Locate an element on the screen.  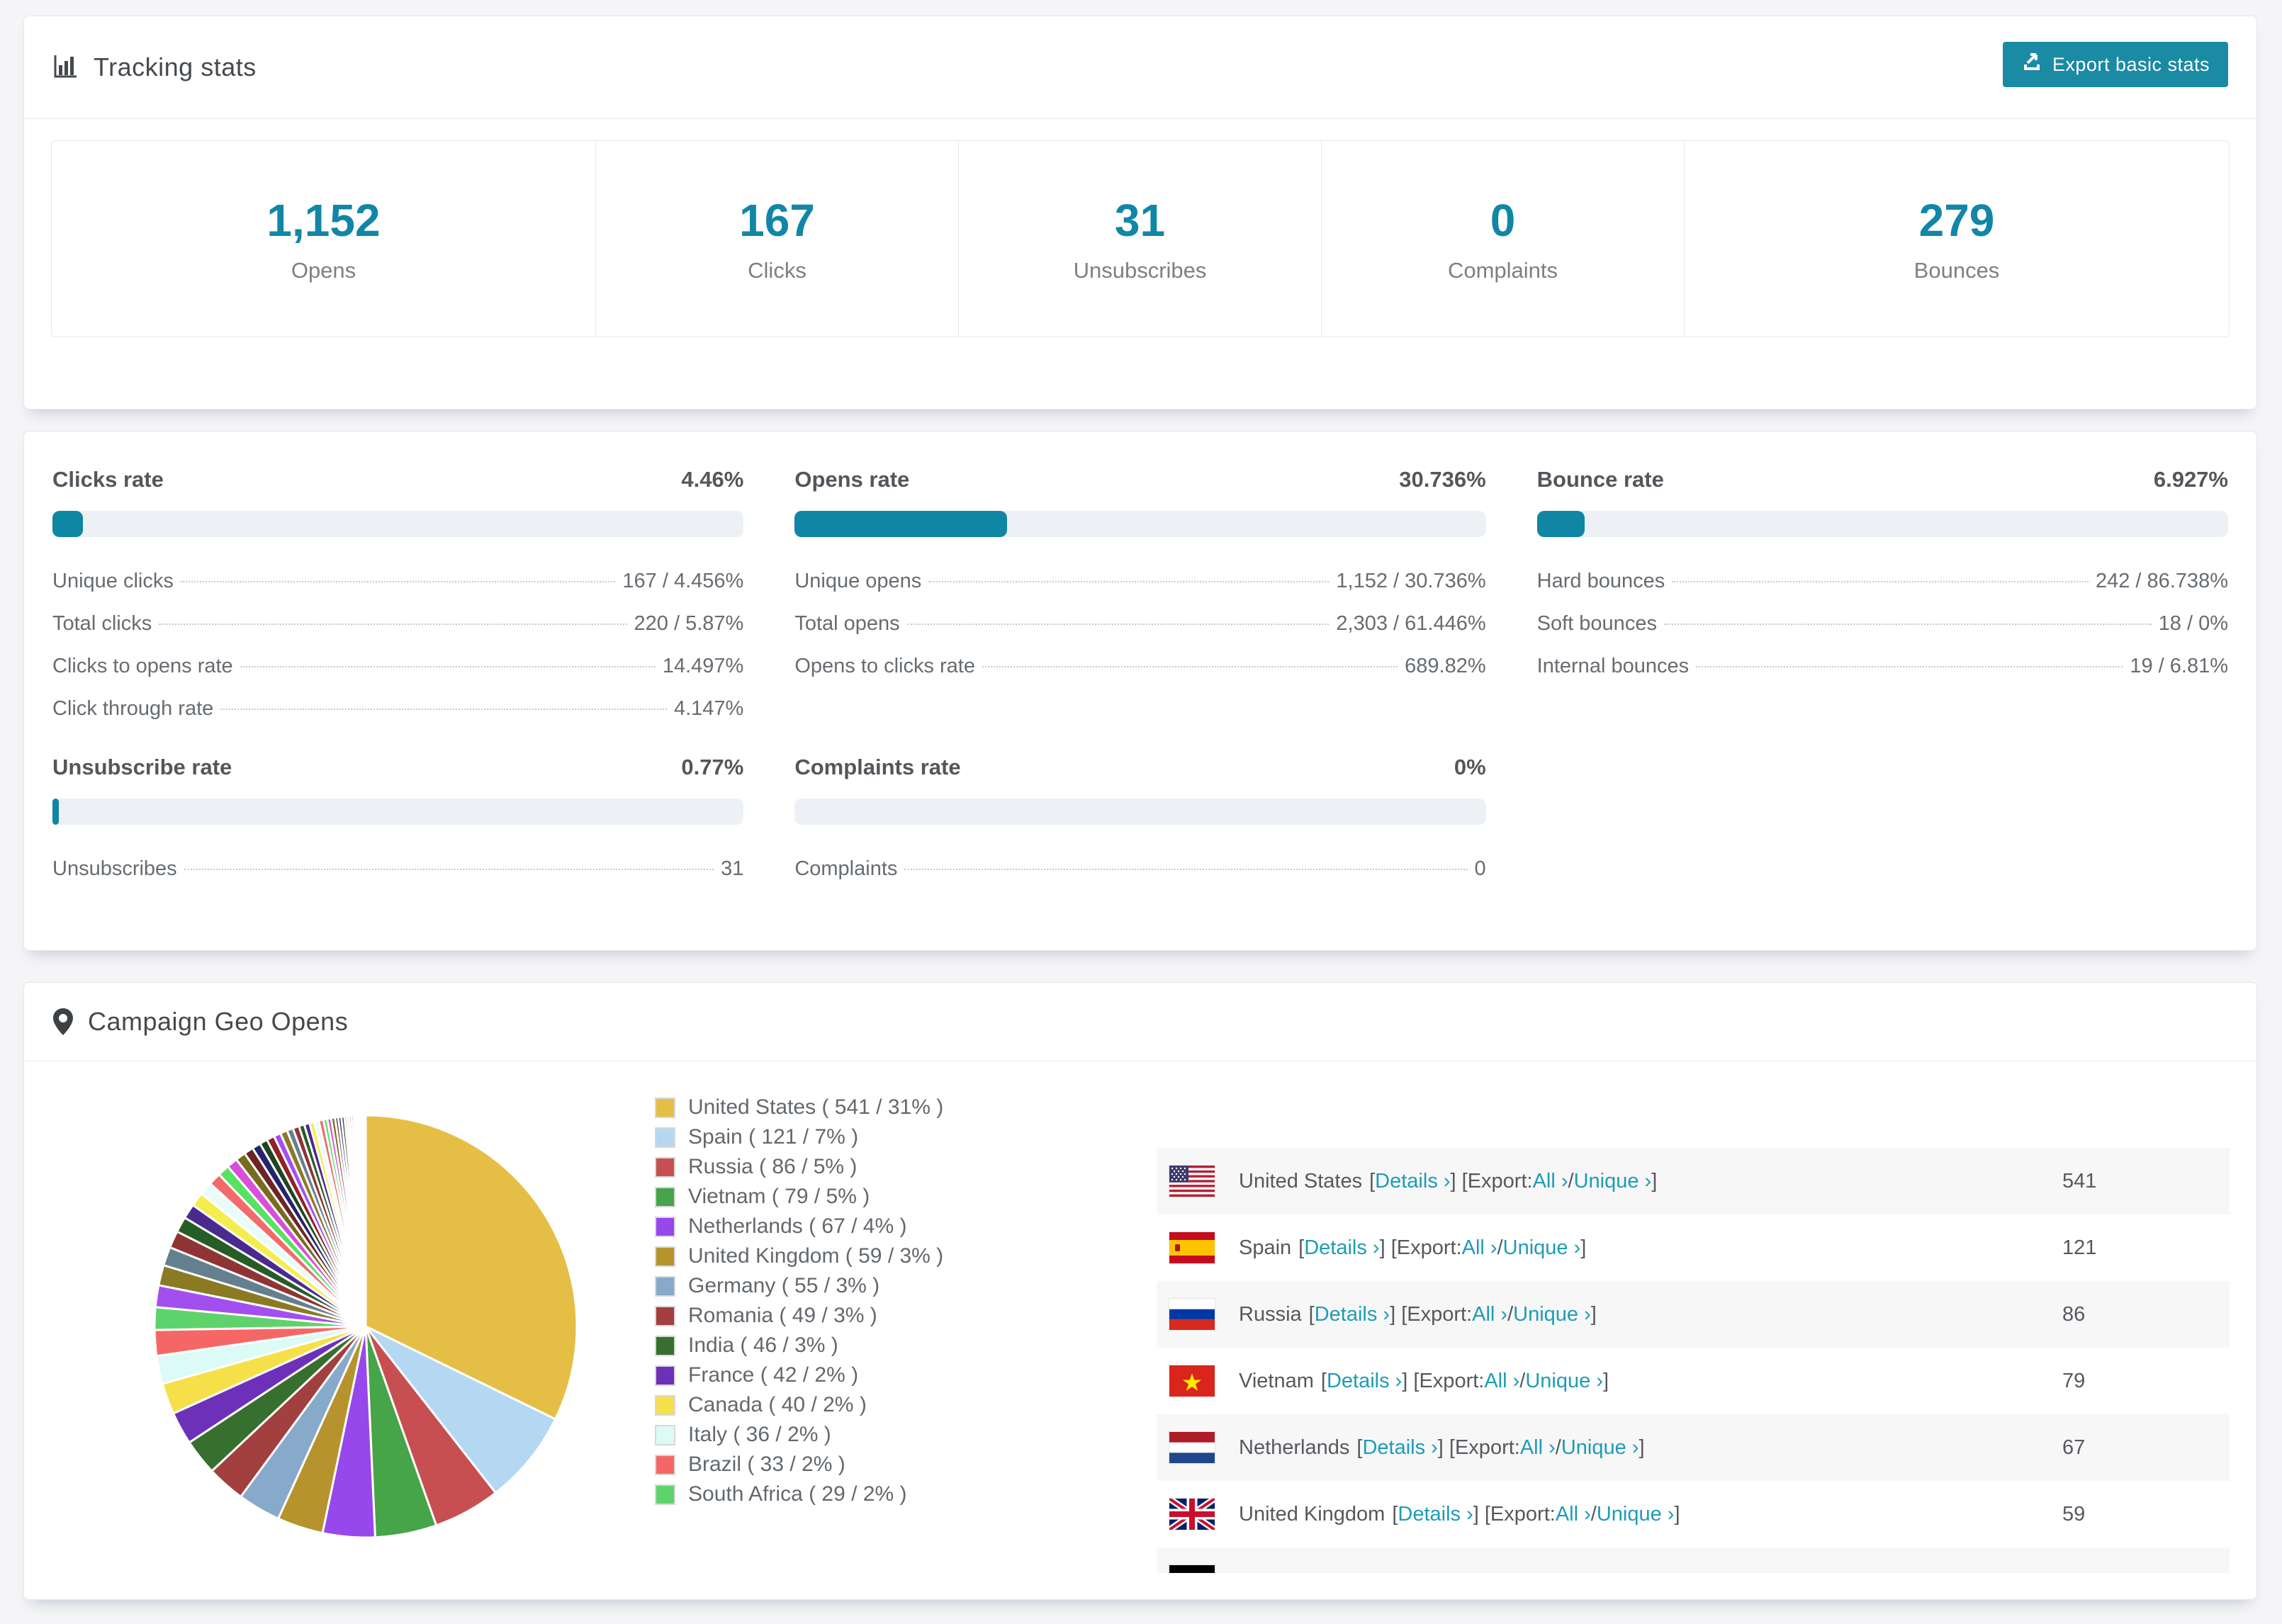
rate-row: Soft bounces 18 / 0% is located at coordinates (1882, 624).